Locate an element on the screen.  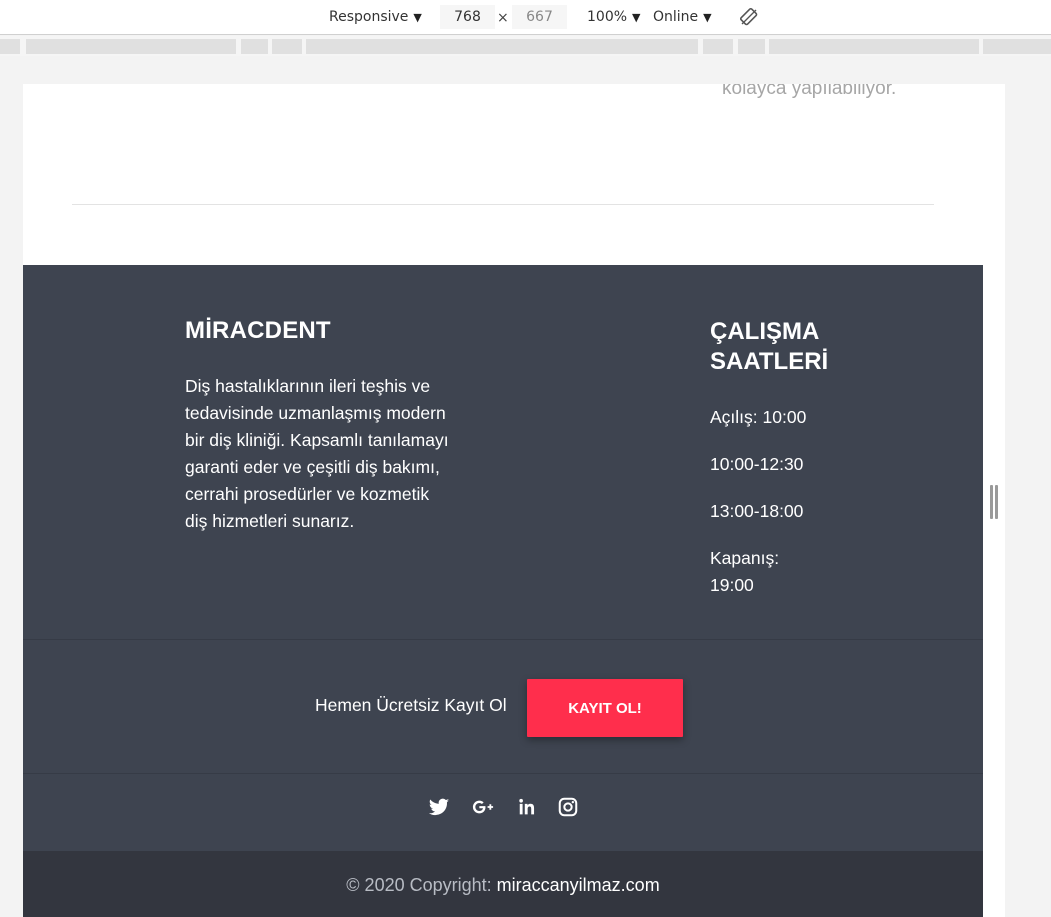
media-query-ruler is located at coordinates (525, 46).